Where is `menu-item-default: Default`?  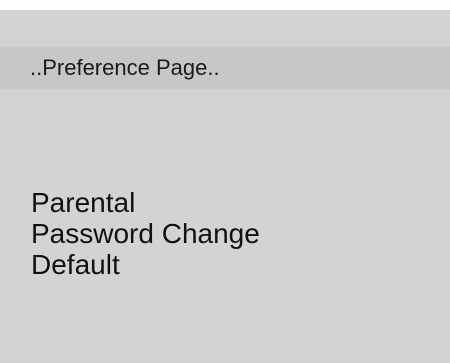 menu-item-default: Default is located at coordinates (145, 264).